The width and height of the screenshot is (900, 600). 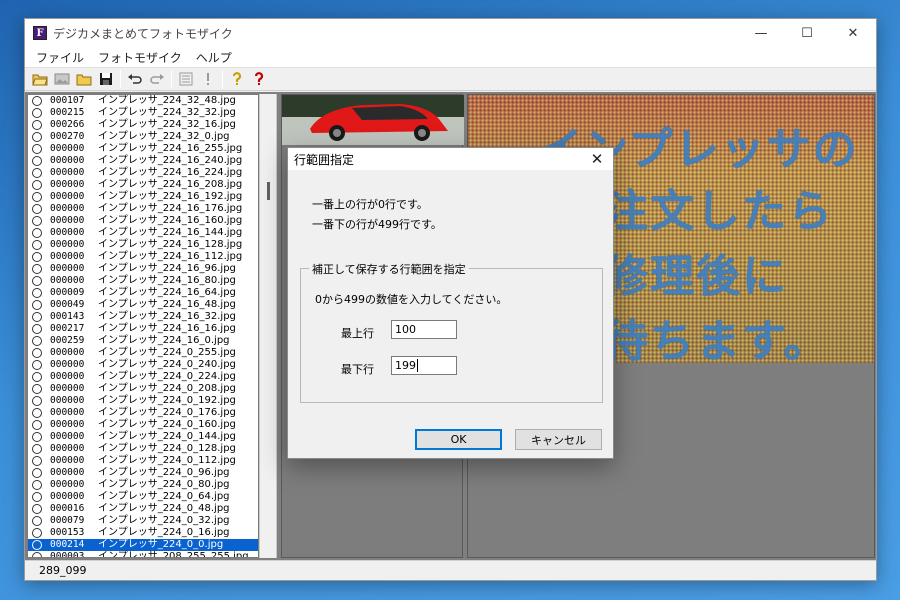 What do you see at coordinates (143, 473) in the screenshot?
I see `file-list-row: 000000 インプレッサ_224_0_96.jpg` at bounding box center [143, 473].